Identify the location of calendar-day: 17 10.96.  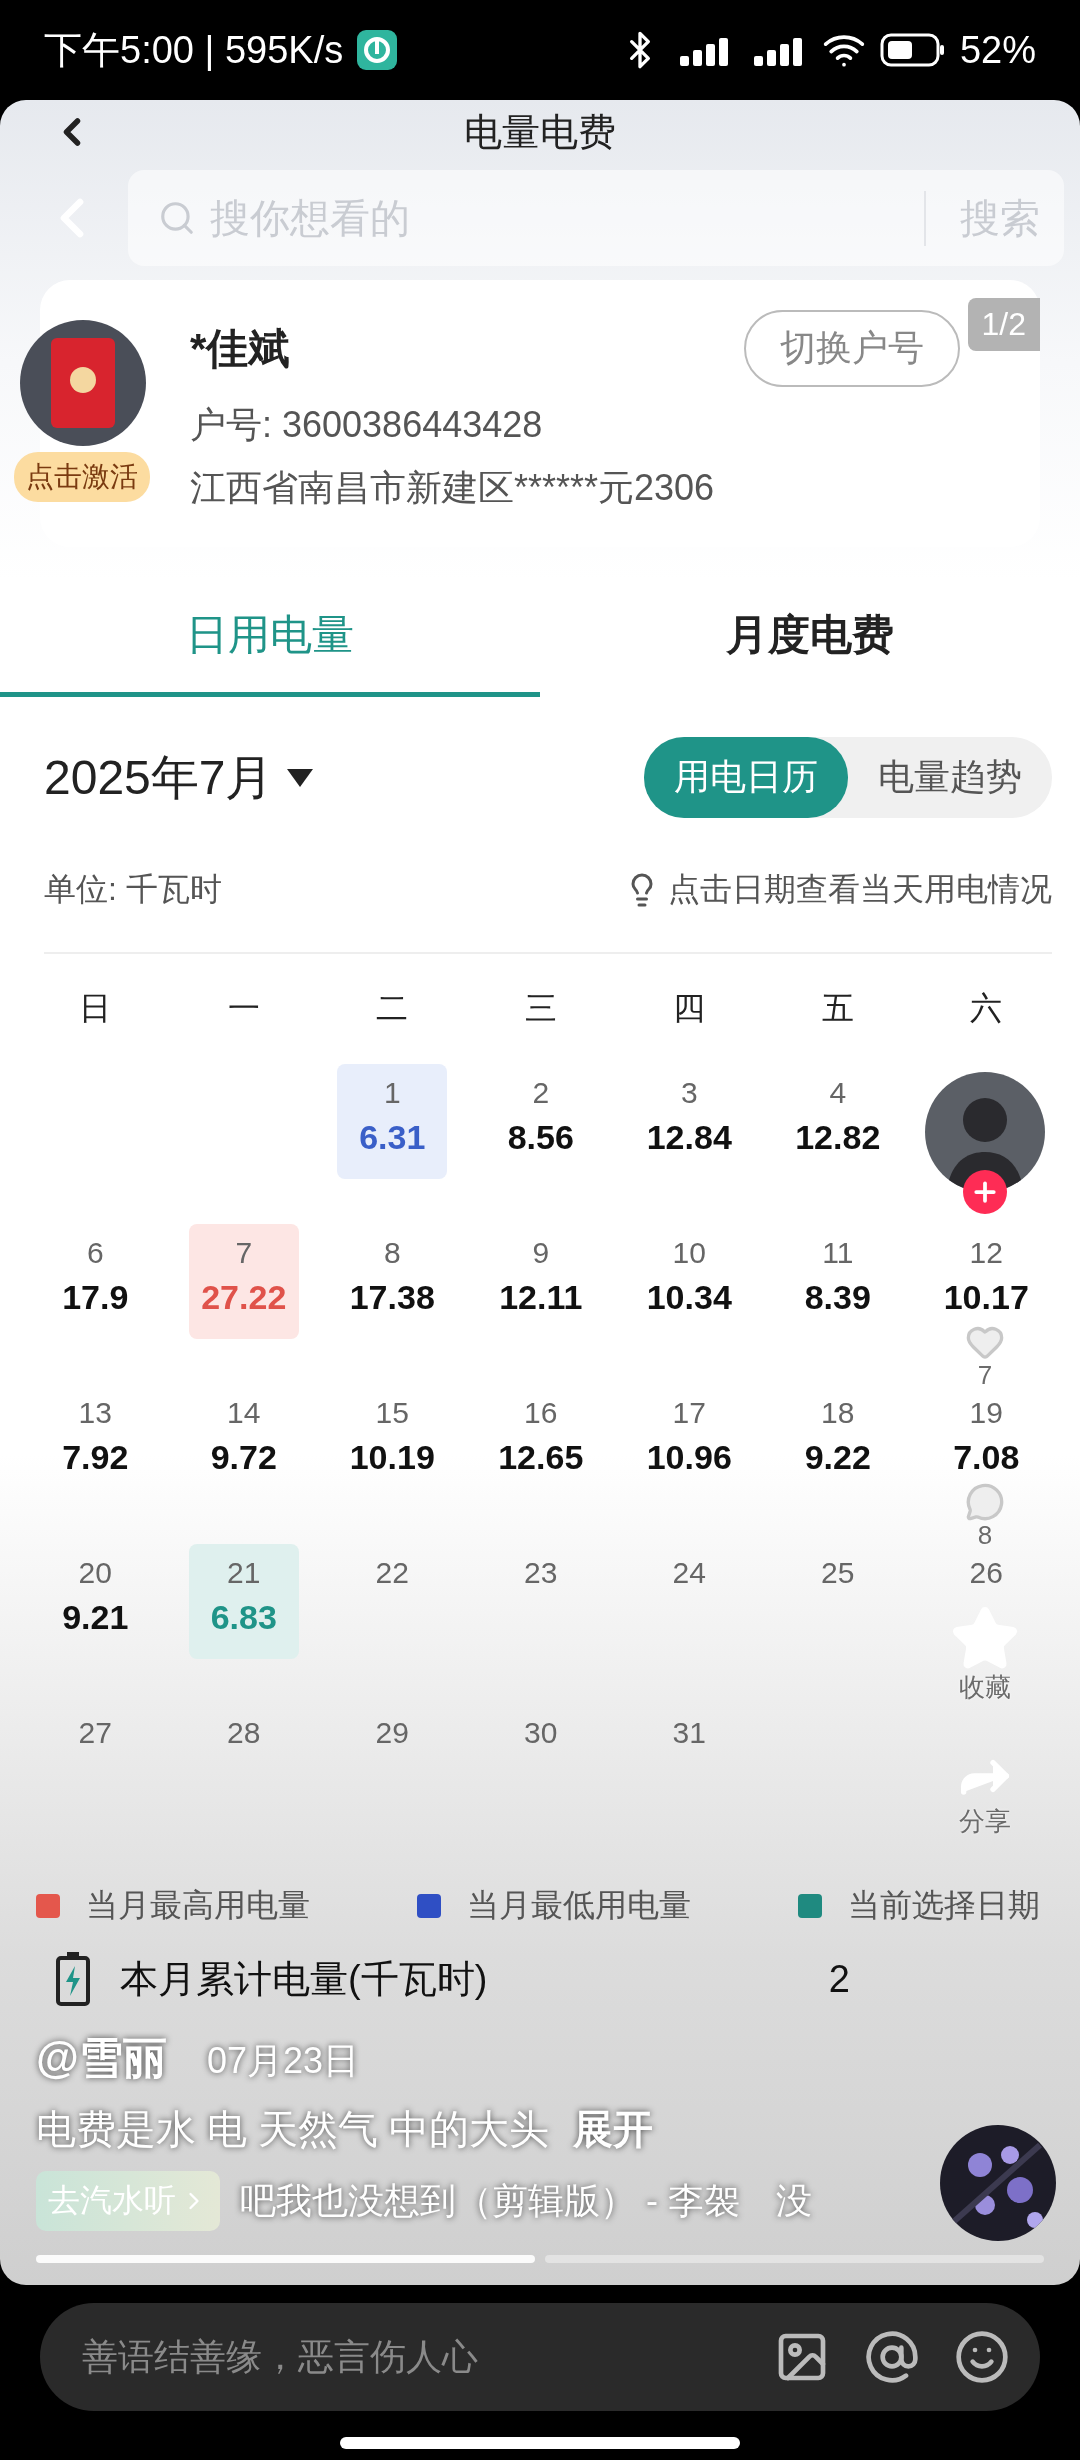
(689, 1441).